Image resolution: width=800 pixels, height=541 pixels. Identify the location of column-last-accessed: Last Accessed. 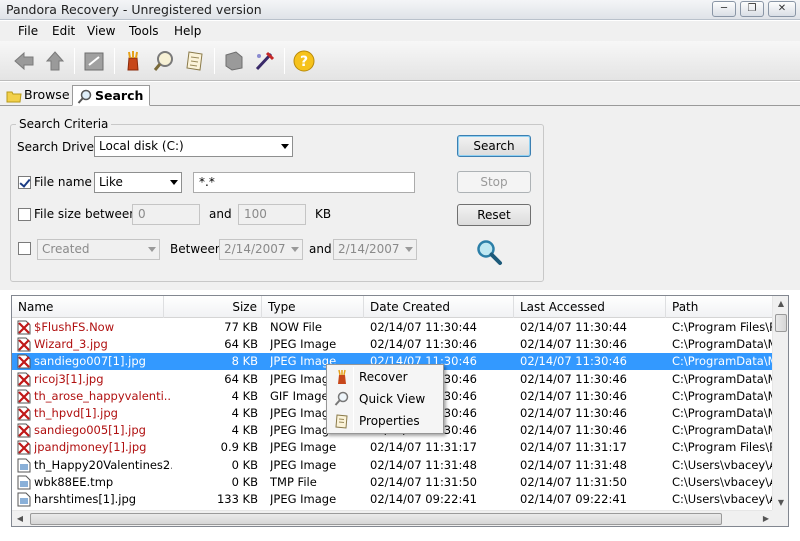
(590, 307).